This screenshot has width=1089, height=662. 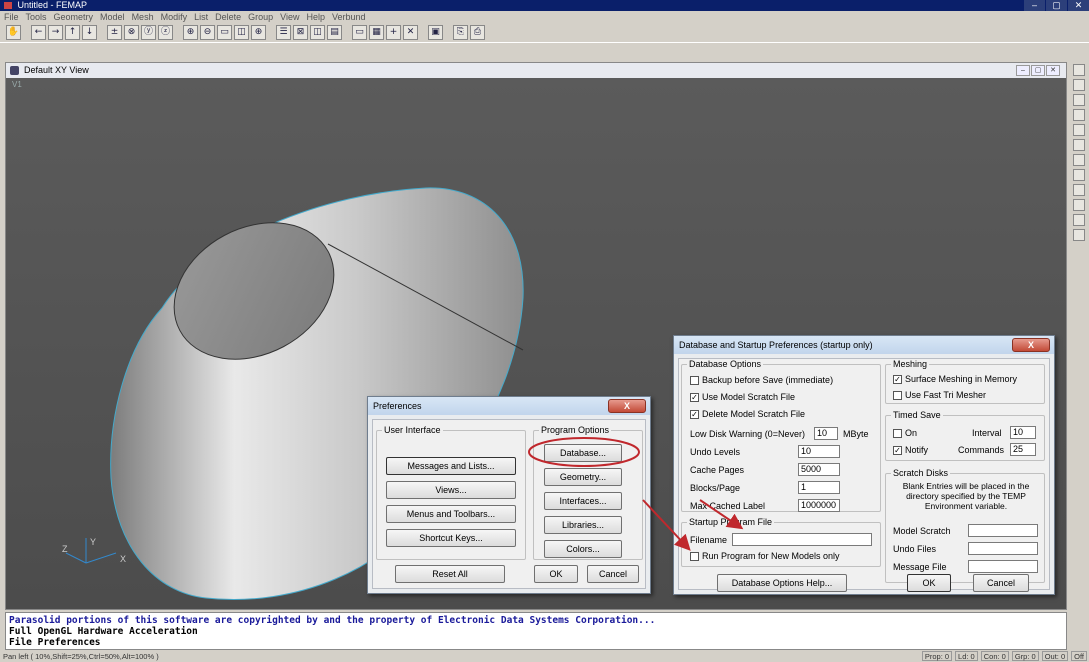 What do you see at coordinates (929, 583) in the screenshot?
I see `database-ok-button: OK` at bounding box center [929, 583].